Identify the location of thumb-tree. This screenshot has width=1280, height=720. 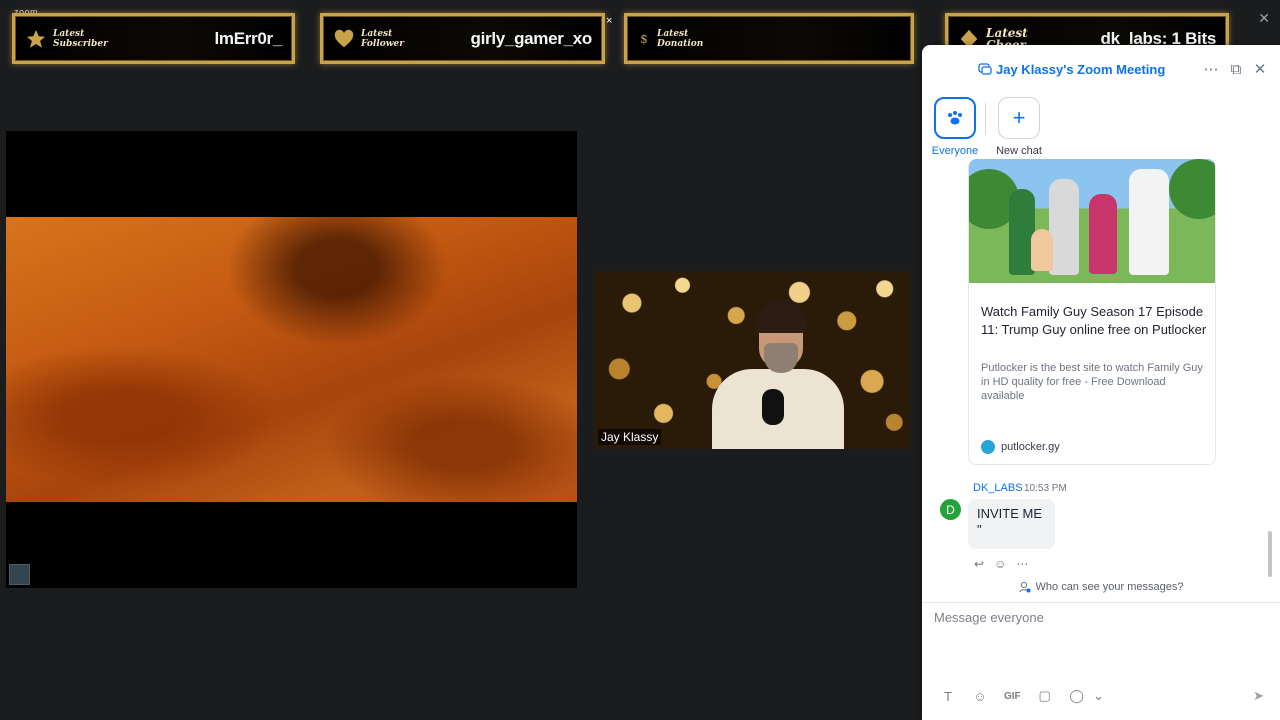
(1192, 189).